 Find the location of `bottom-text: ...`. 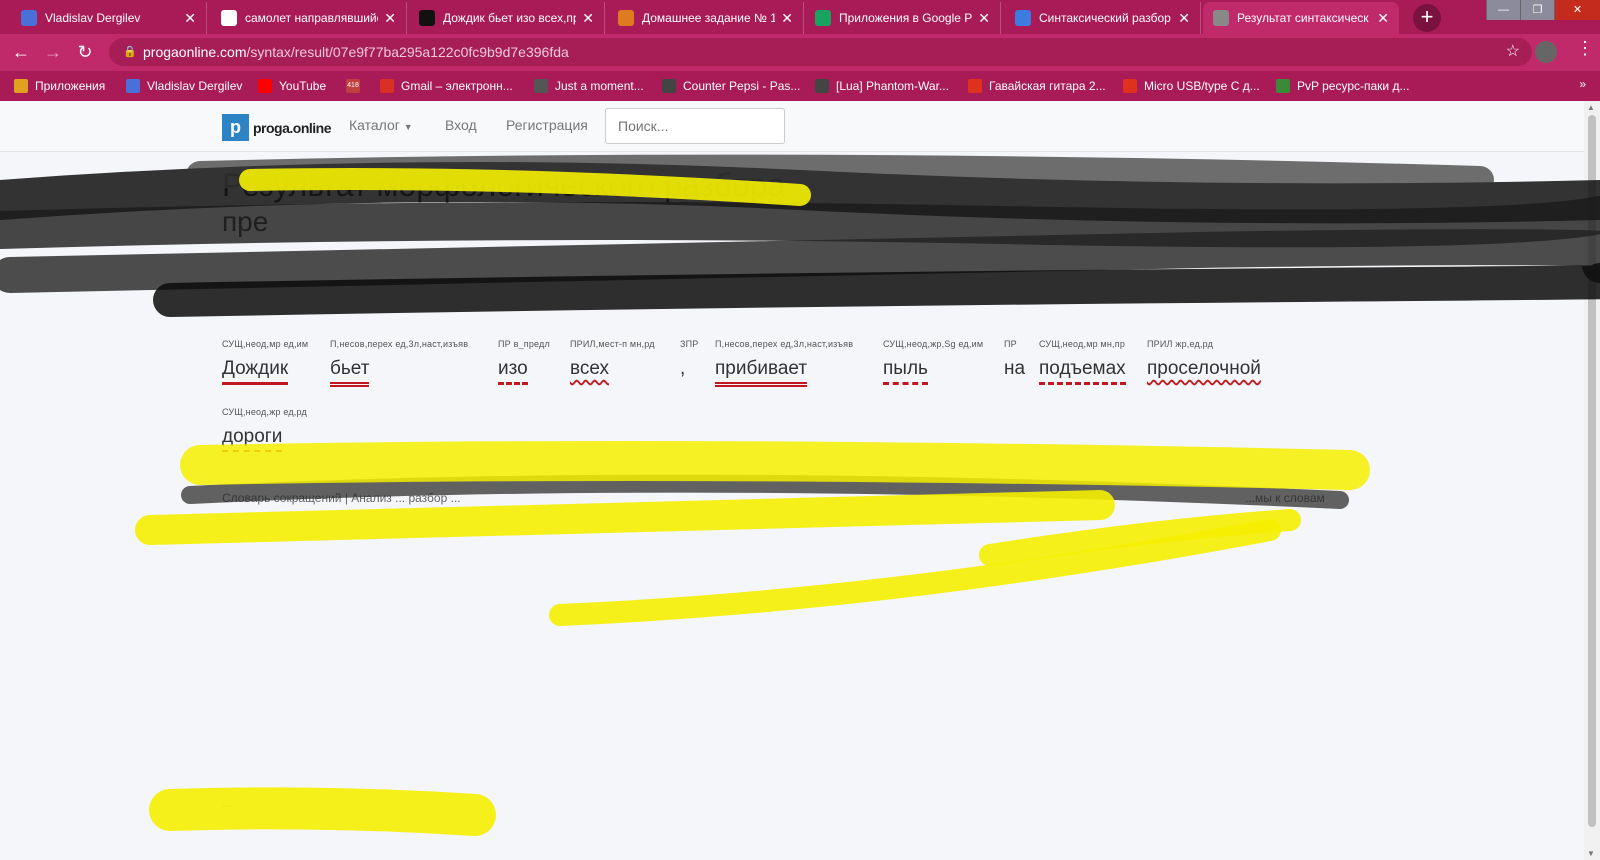

bottom-text: ... is located at coordinates (227, 803).